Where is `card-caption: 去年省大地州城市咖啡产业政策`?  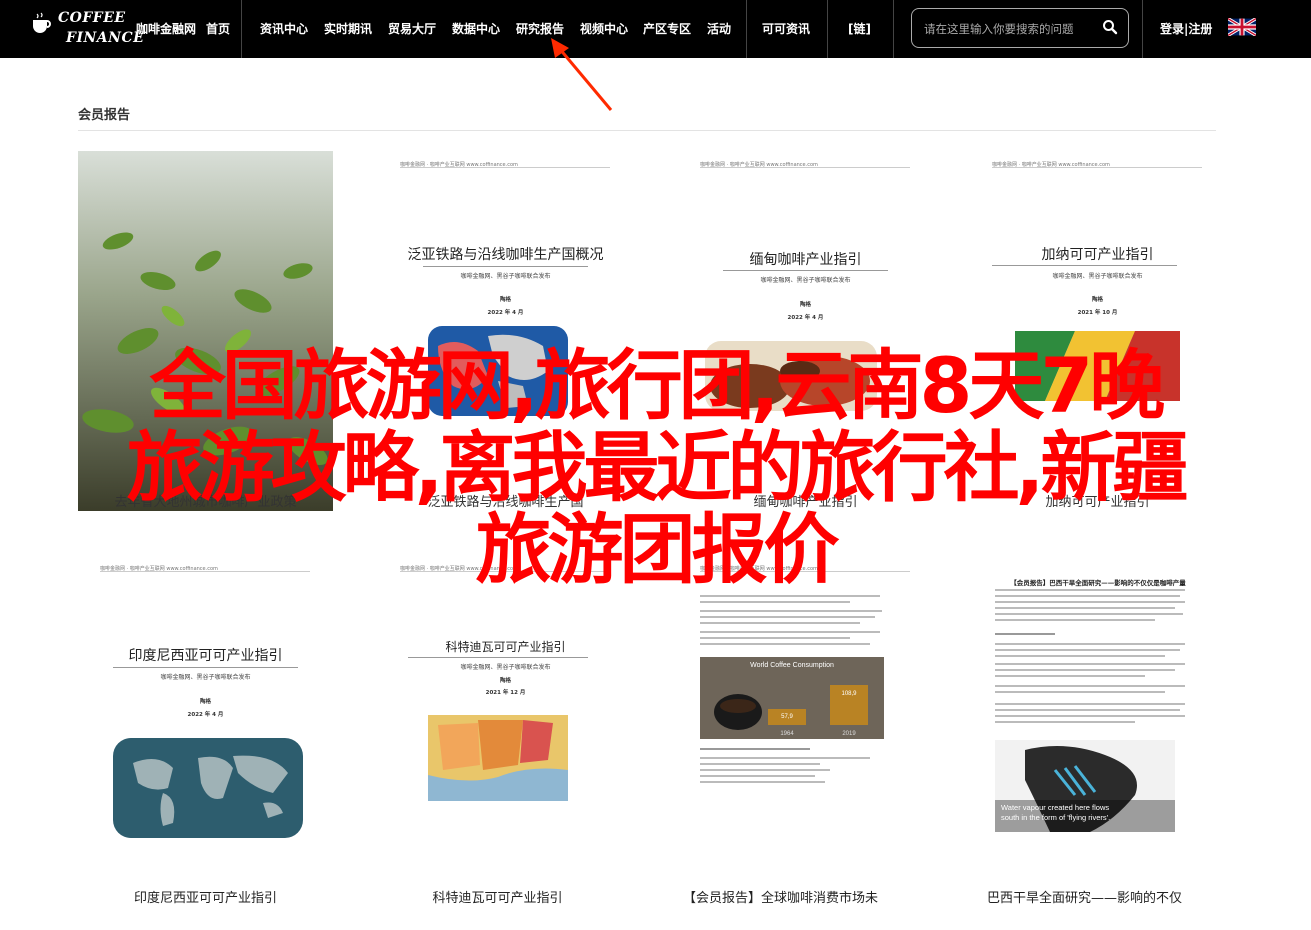
card-caption: 去年省大地州城市咖啡产业政策 is located at coordinates (205, 500).